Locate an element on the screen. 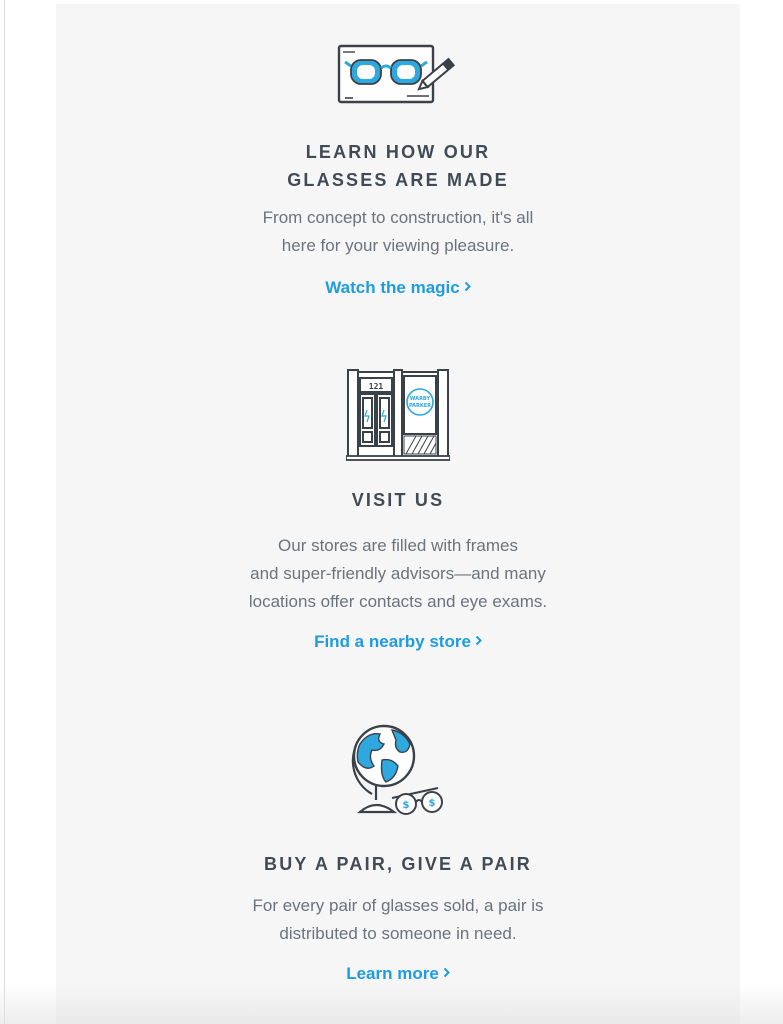  section-heading: BUY A PAIR, GIVE A PAIR is located at coordinates (398, 864).